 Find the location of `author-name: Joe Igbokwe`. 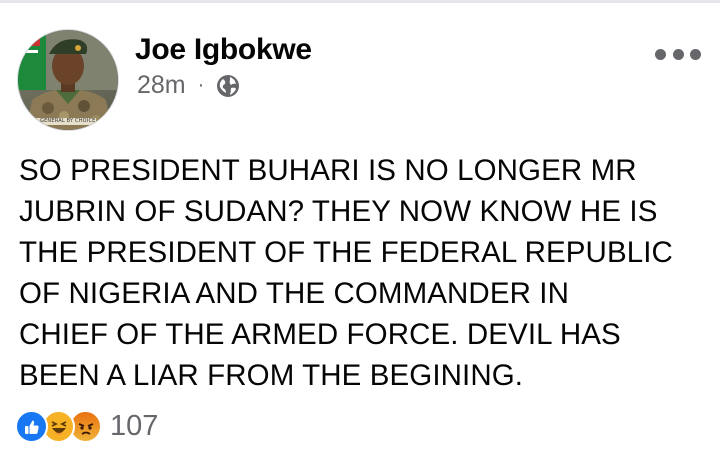

author-name: Joe Igbokwe is located at coordinates (223, 50).